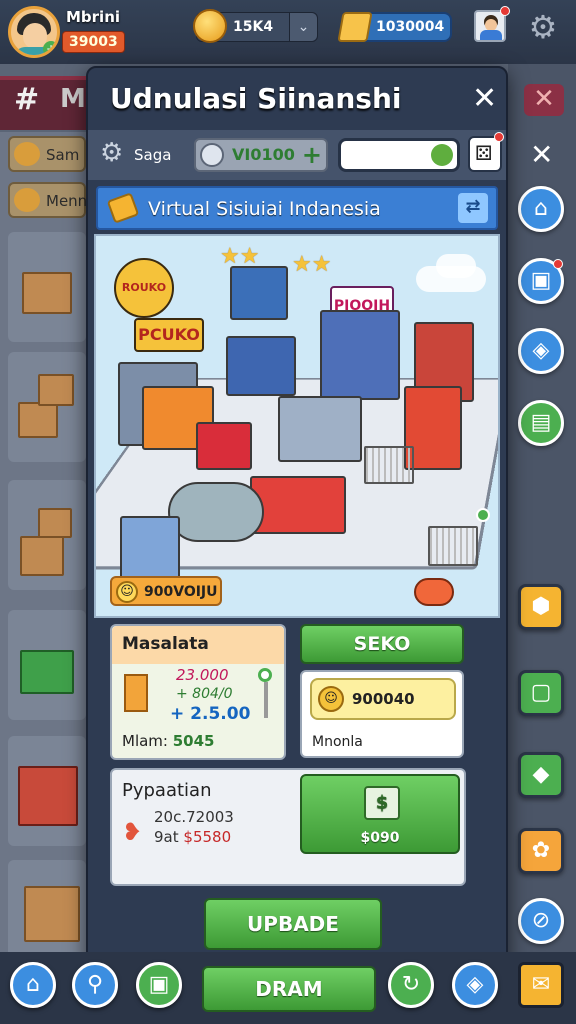  Describe the element at coordinates (265, 675) in the screenshot. I see `pin-icon` at that location.